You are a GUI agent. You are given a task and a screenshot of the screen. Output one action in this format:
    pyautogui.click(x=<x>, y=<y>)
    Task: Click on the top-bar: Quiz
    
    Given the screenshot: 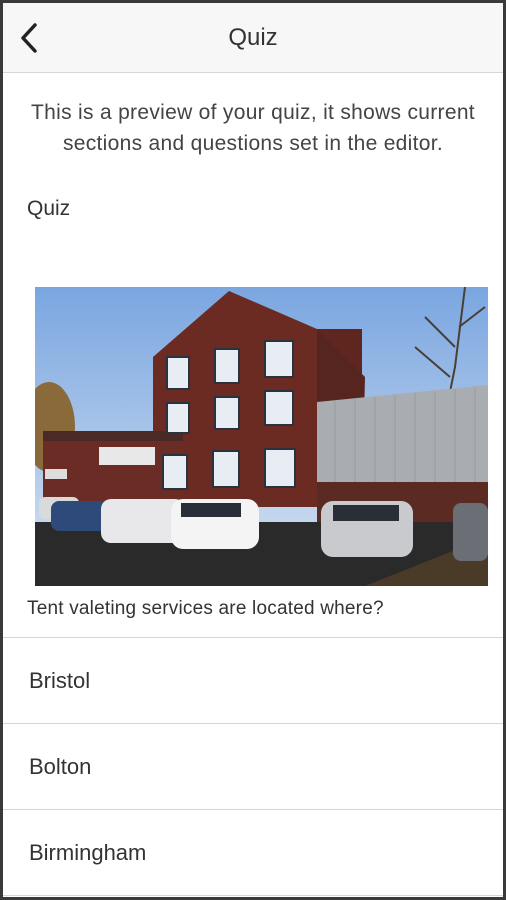 What is the action you would take?
    pyautogui.click(x=253, y=38)
    